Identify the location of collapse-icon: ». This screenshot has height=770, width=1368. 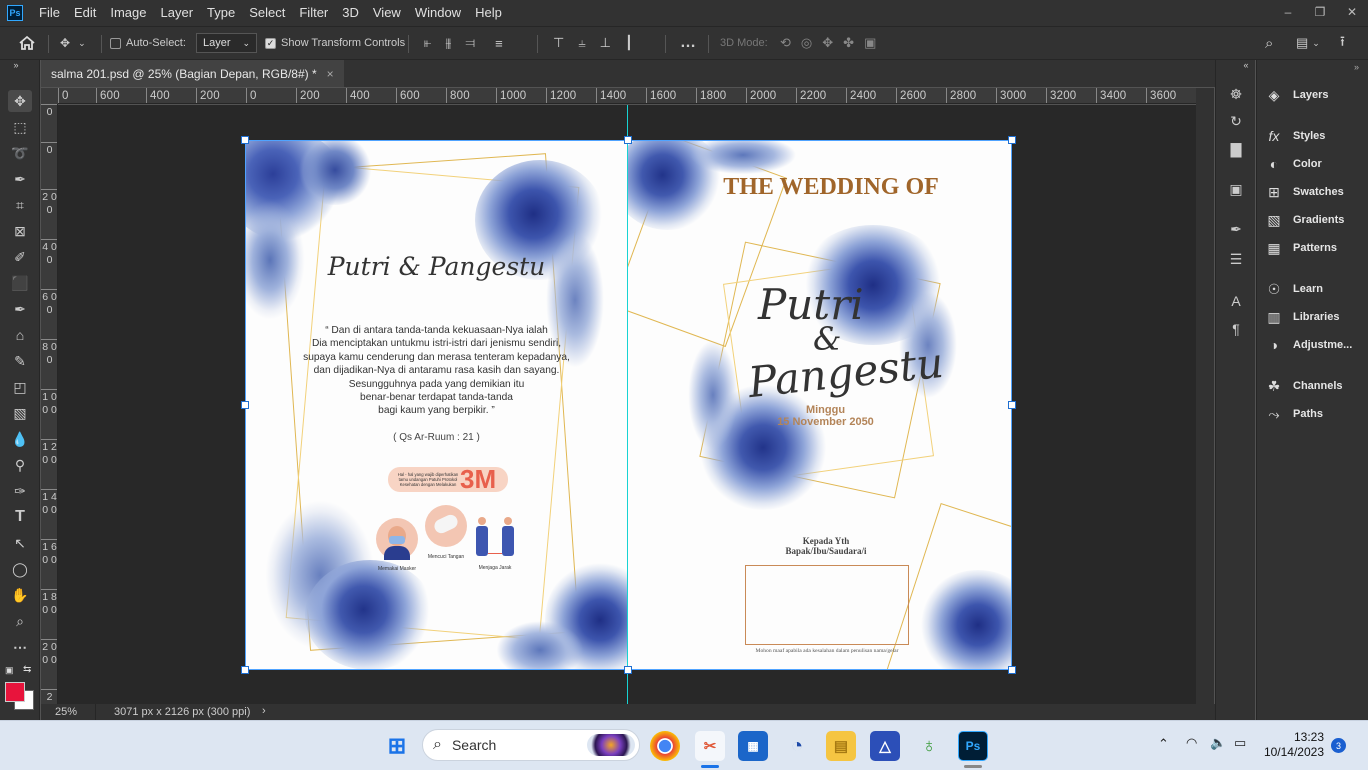
(16, 65).